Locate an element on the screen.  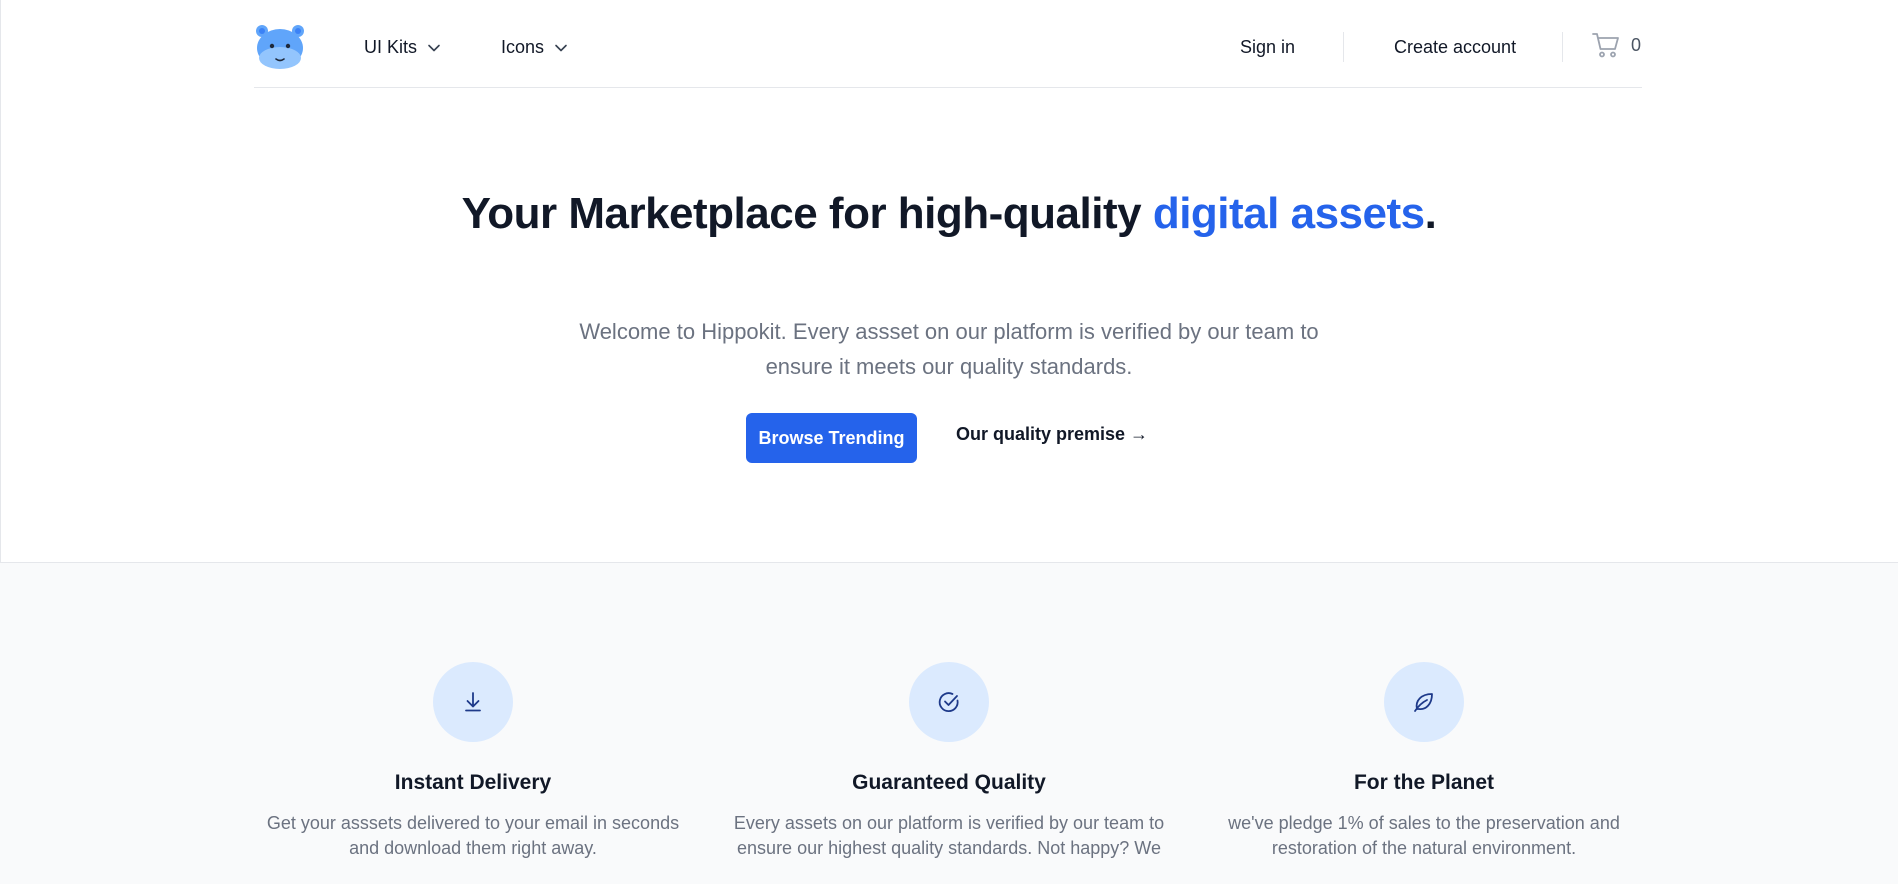
feature-title: Instant Delivery is located at coordinates (473, 782).